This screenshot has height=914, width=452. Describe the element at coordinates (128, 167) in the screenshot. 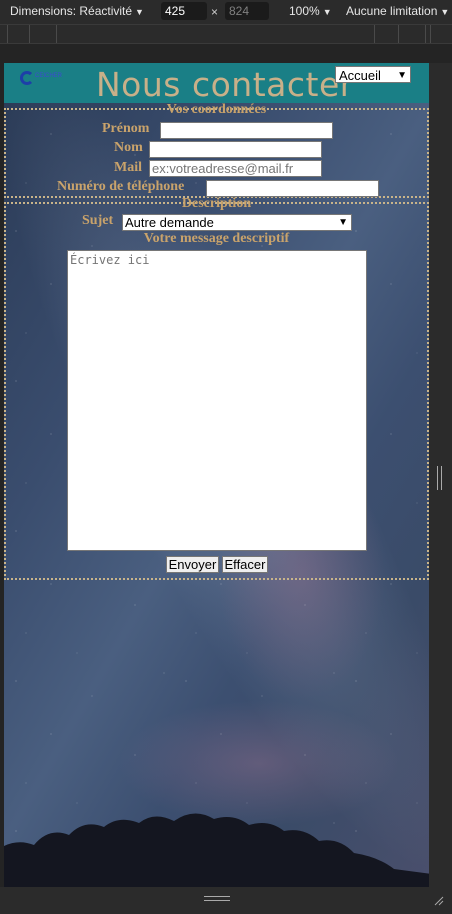

I see `email-label: Mail` at that location.